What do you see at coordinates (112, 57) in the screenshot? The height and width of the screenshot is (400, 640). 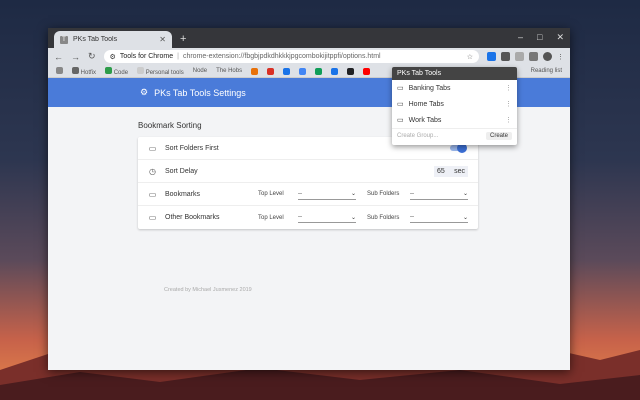 I see `extension-icon: ⚙` at bounding box center [112, 57].